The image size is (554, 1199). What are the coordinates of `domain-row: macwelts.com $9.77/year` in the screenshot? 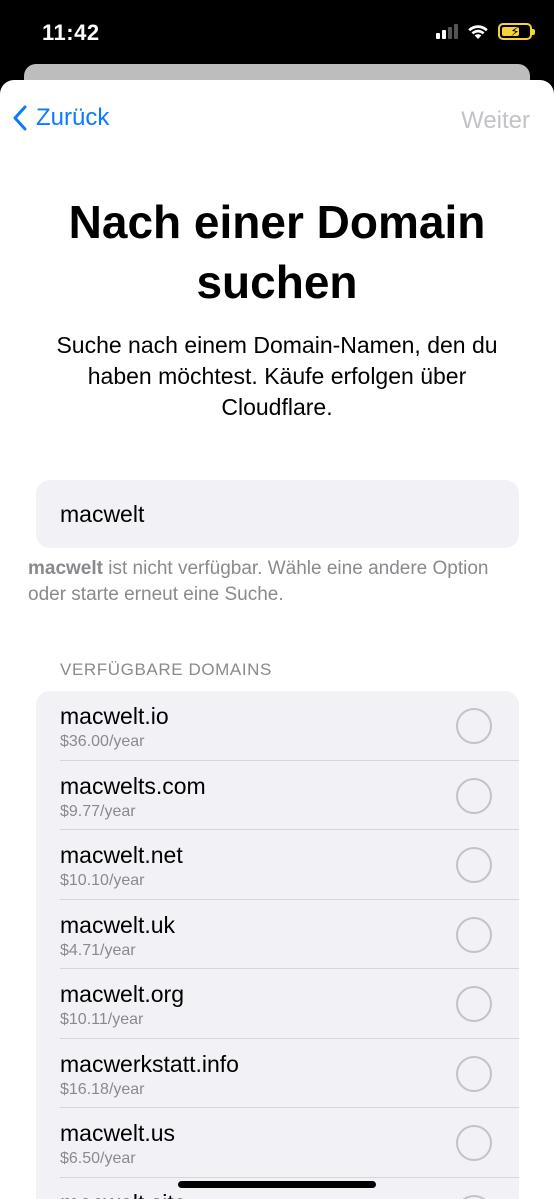 It's located at (277, 796).